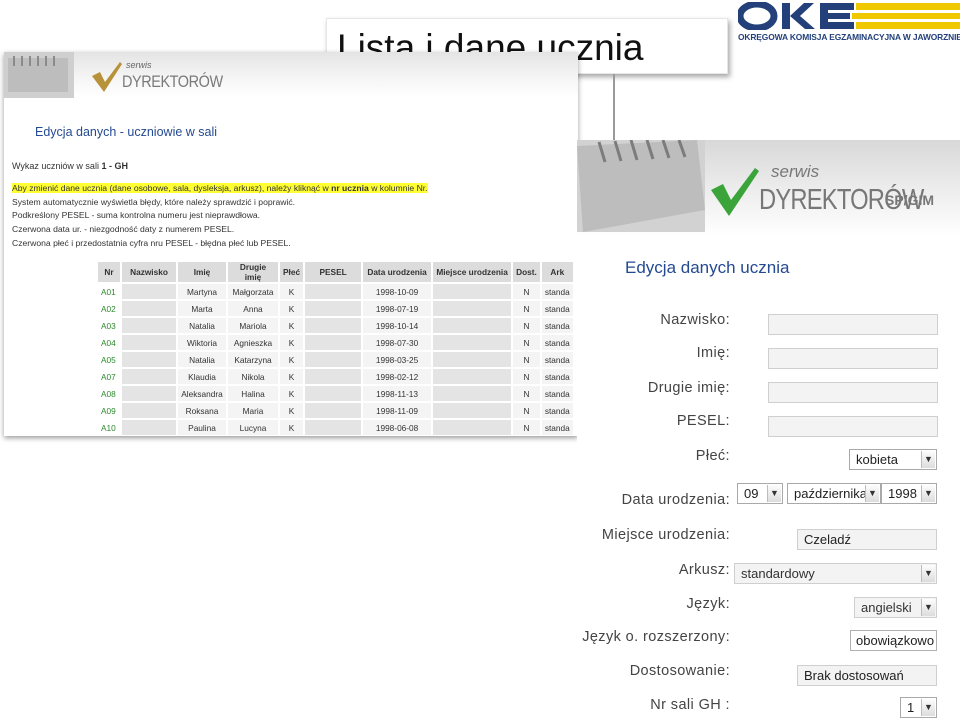 The height and width of the screenshot is (724, 960). Describe the element at coordinates (126, 132) in the screenshot. I see `page-heading: Edycja danych - uczniowie w sali` at that location.